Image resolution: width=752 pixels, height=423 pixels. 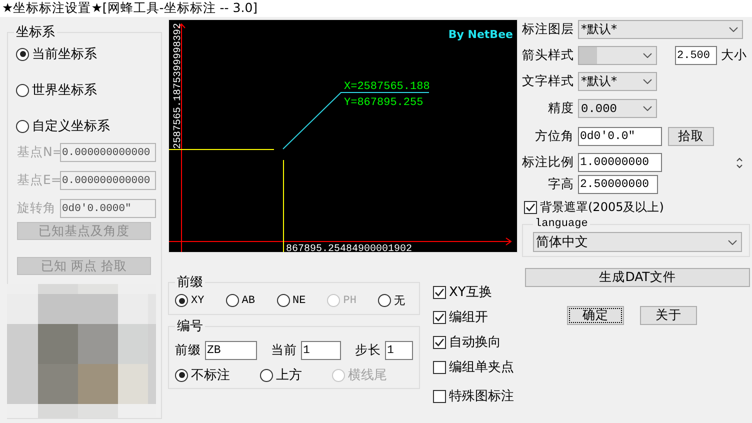 I want to click on spinner-icon, so click(x=739, y=162).